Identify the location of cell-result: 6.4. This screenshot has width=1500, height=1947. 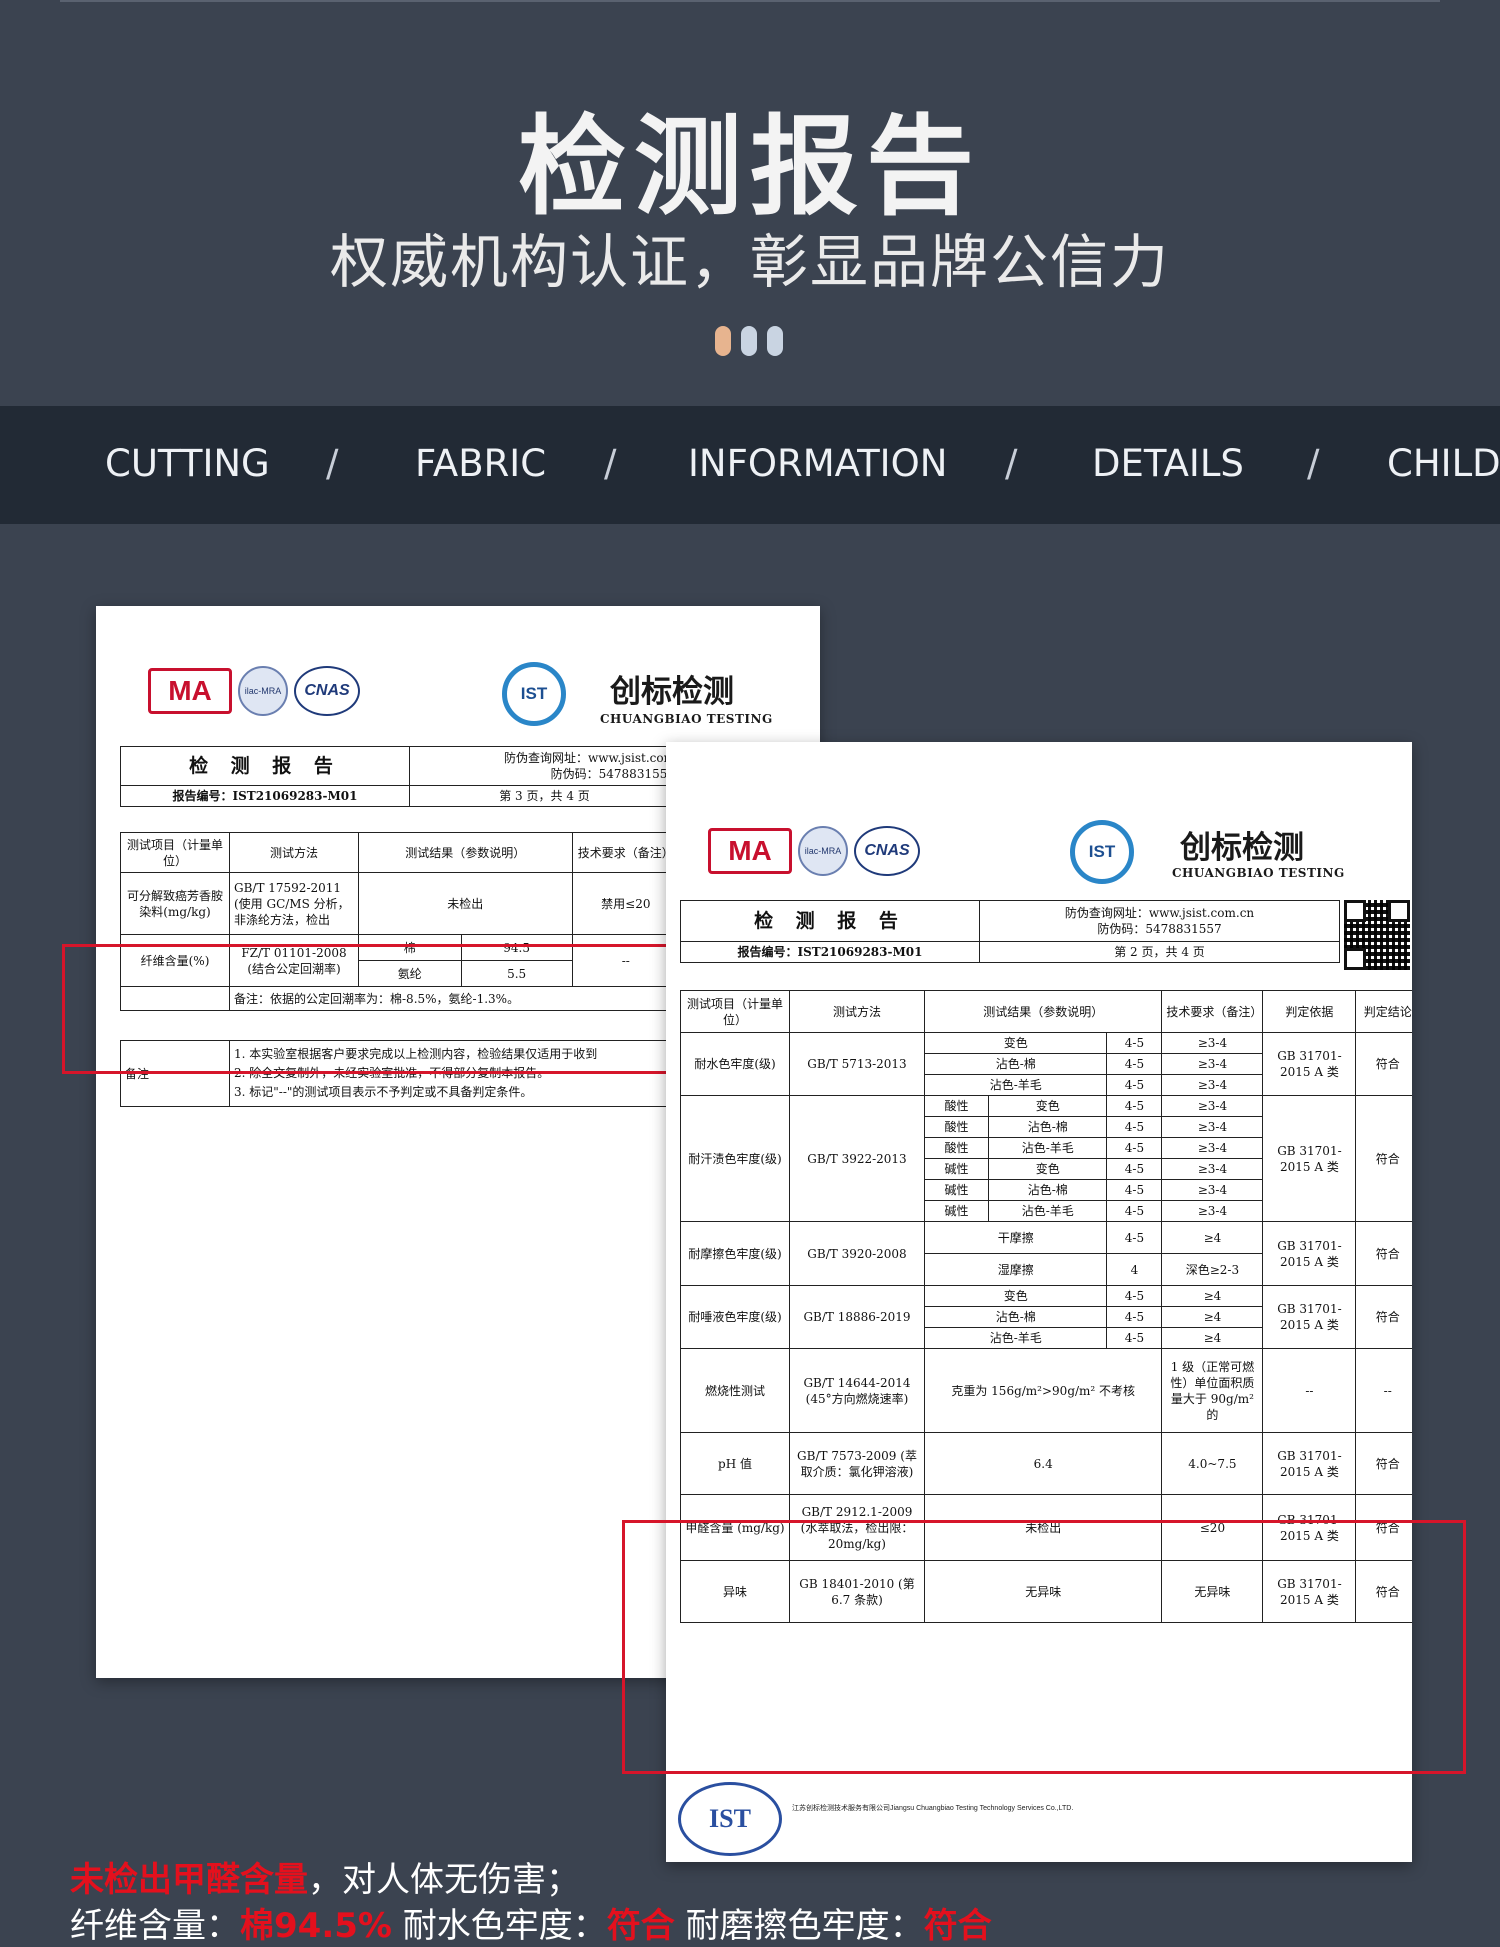
(1043, 1463).